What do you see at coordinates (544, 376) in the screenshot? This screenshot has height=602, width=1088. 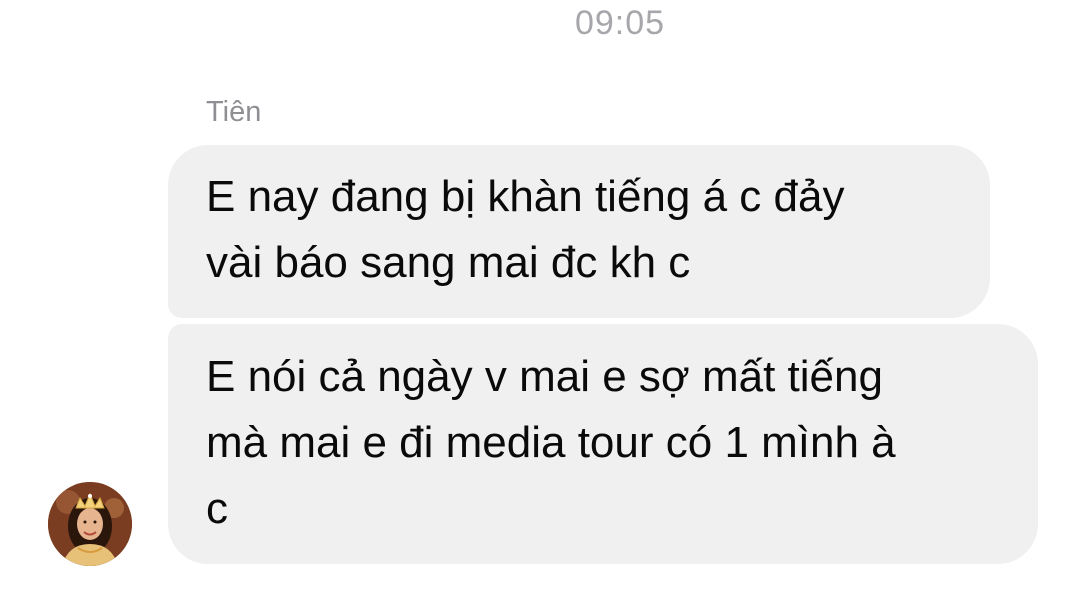 I see `message-text-line: E nói cả ngày v mai e sợ mất tiếng` at bounding box center [544, 376].